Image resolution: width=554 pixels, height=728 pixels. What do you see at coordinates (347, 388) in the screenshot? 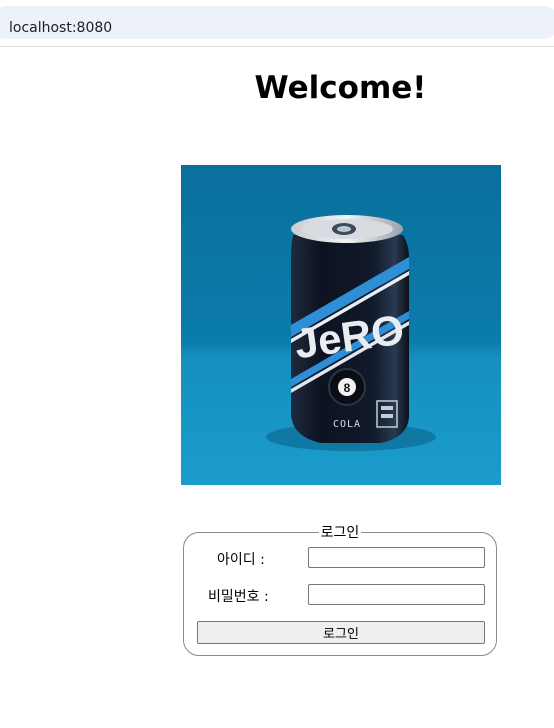
I see `ball-number: 8` at bounding box center [347, 388].